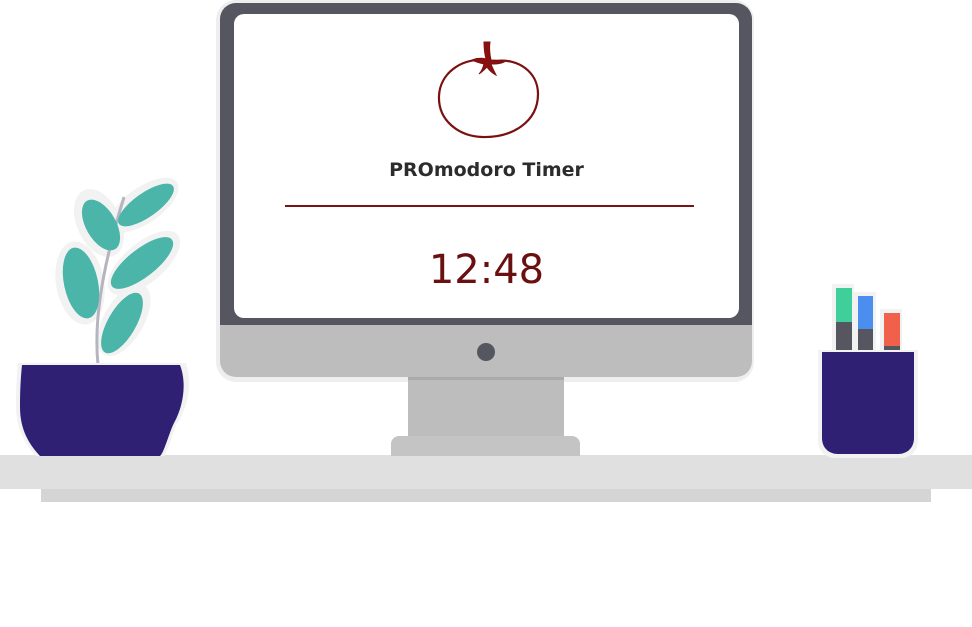 This screenshot has width=972, height=627. What do you see at coordinates (868, 403) in the screenshot?
I see `pen-cup` at bounding box center [868, 403].